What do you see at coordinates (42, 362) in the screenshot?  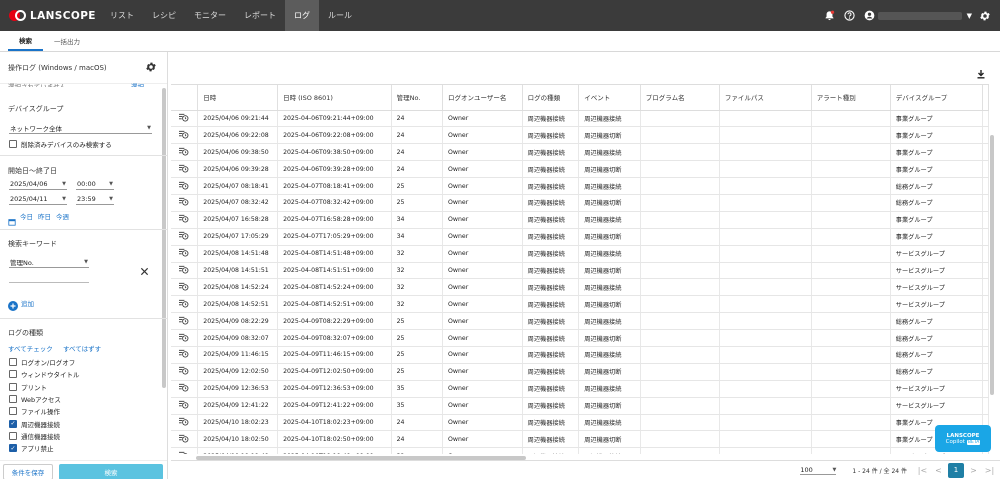 I see `log-type-checkbox: ログオン/ログオフ` at bounding box center [42, 362].